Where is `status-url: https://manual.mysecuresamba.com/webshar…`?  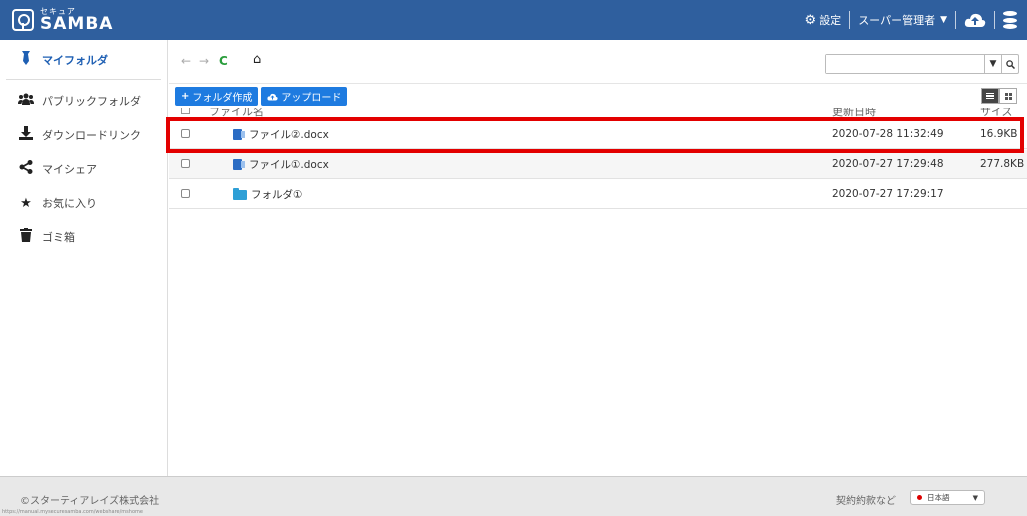 status-url: https://manual.mysecuresamba.com/webshar… is located at coordinates (72, 512).